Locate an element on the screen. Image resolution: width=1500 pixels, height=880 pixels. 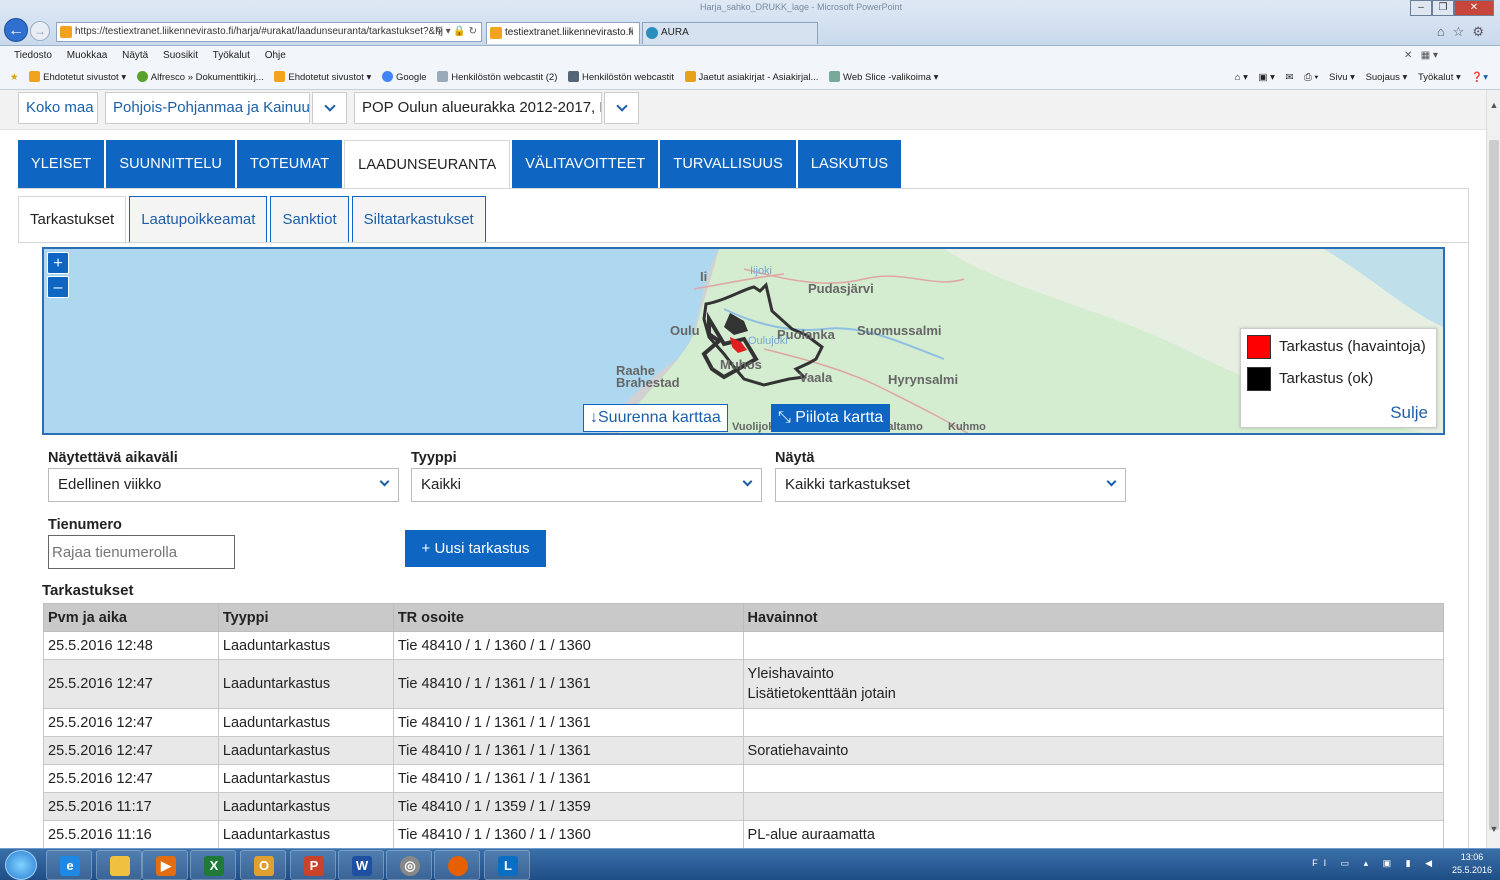
command-item: Suojaus ▾ is located at coordinates (1387, 77).